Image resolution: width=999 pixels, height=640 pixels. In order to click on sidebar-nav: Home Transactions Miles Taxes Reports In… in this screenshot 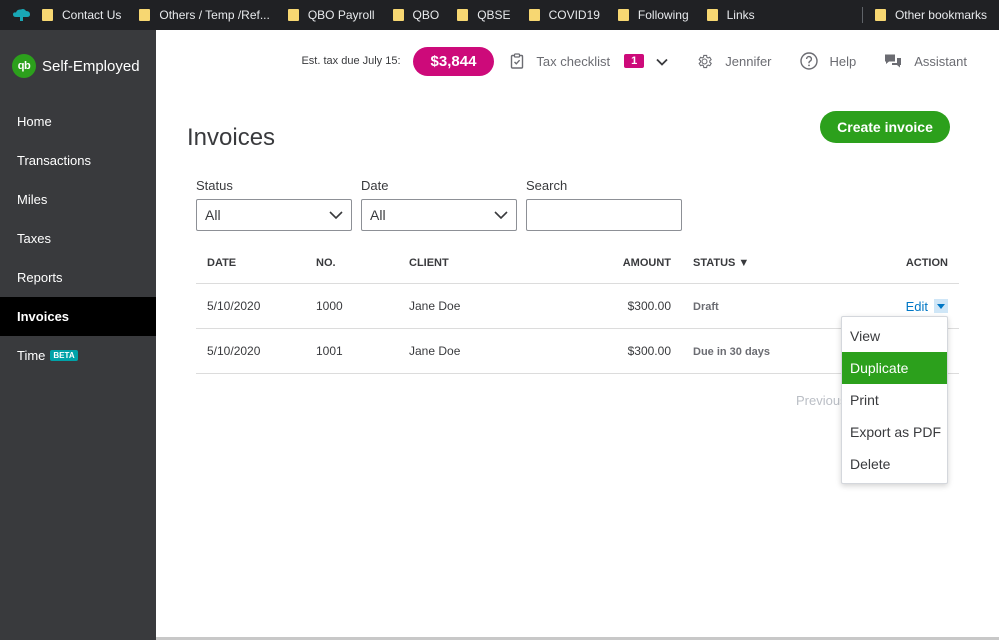, I will do `click(78, 238)`.